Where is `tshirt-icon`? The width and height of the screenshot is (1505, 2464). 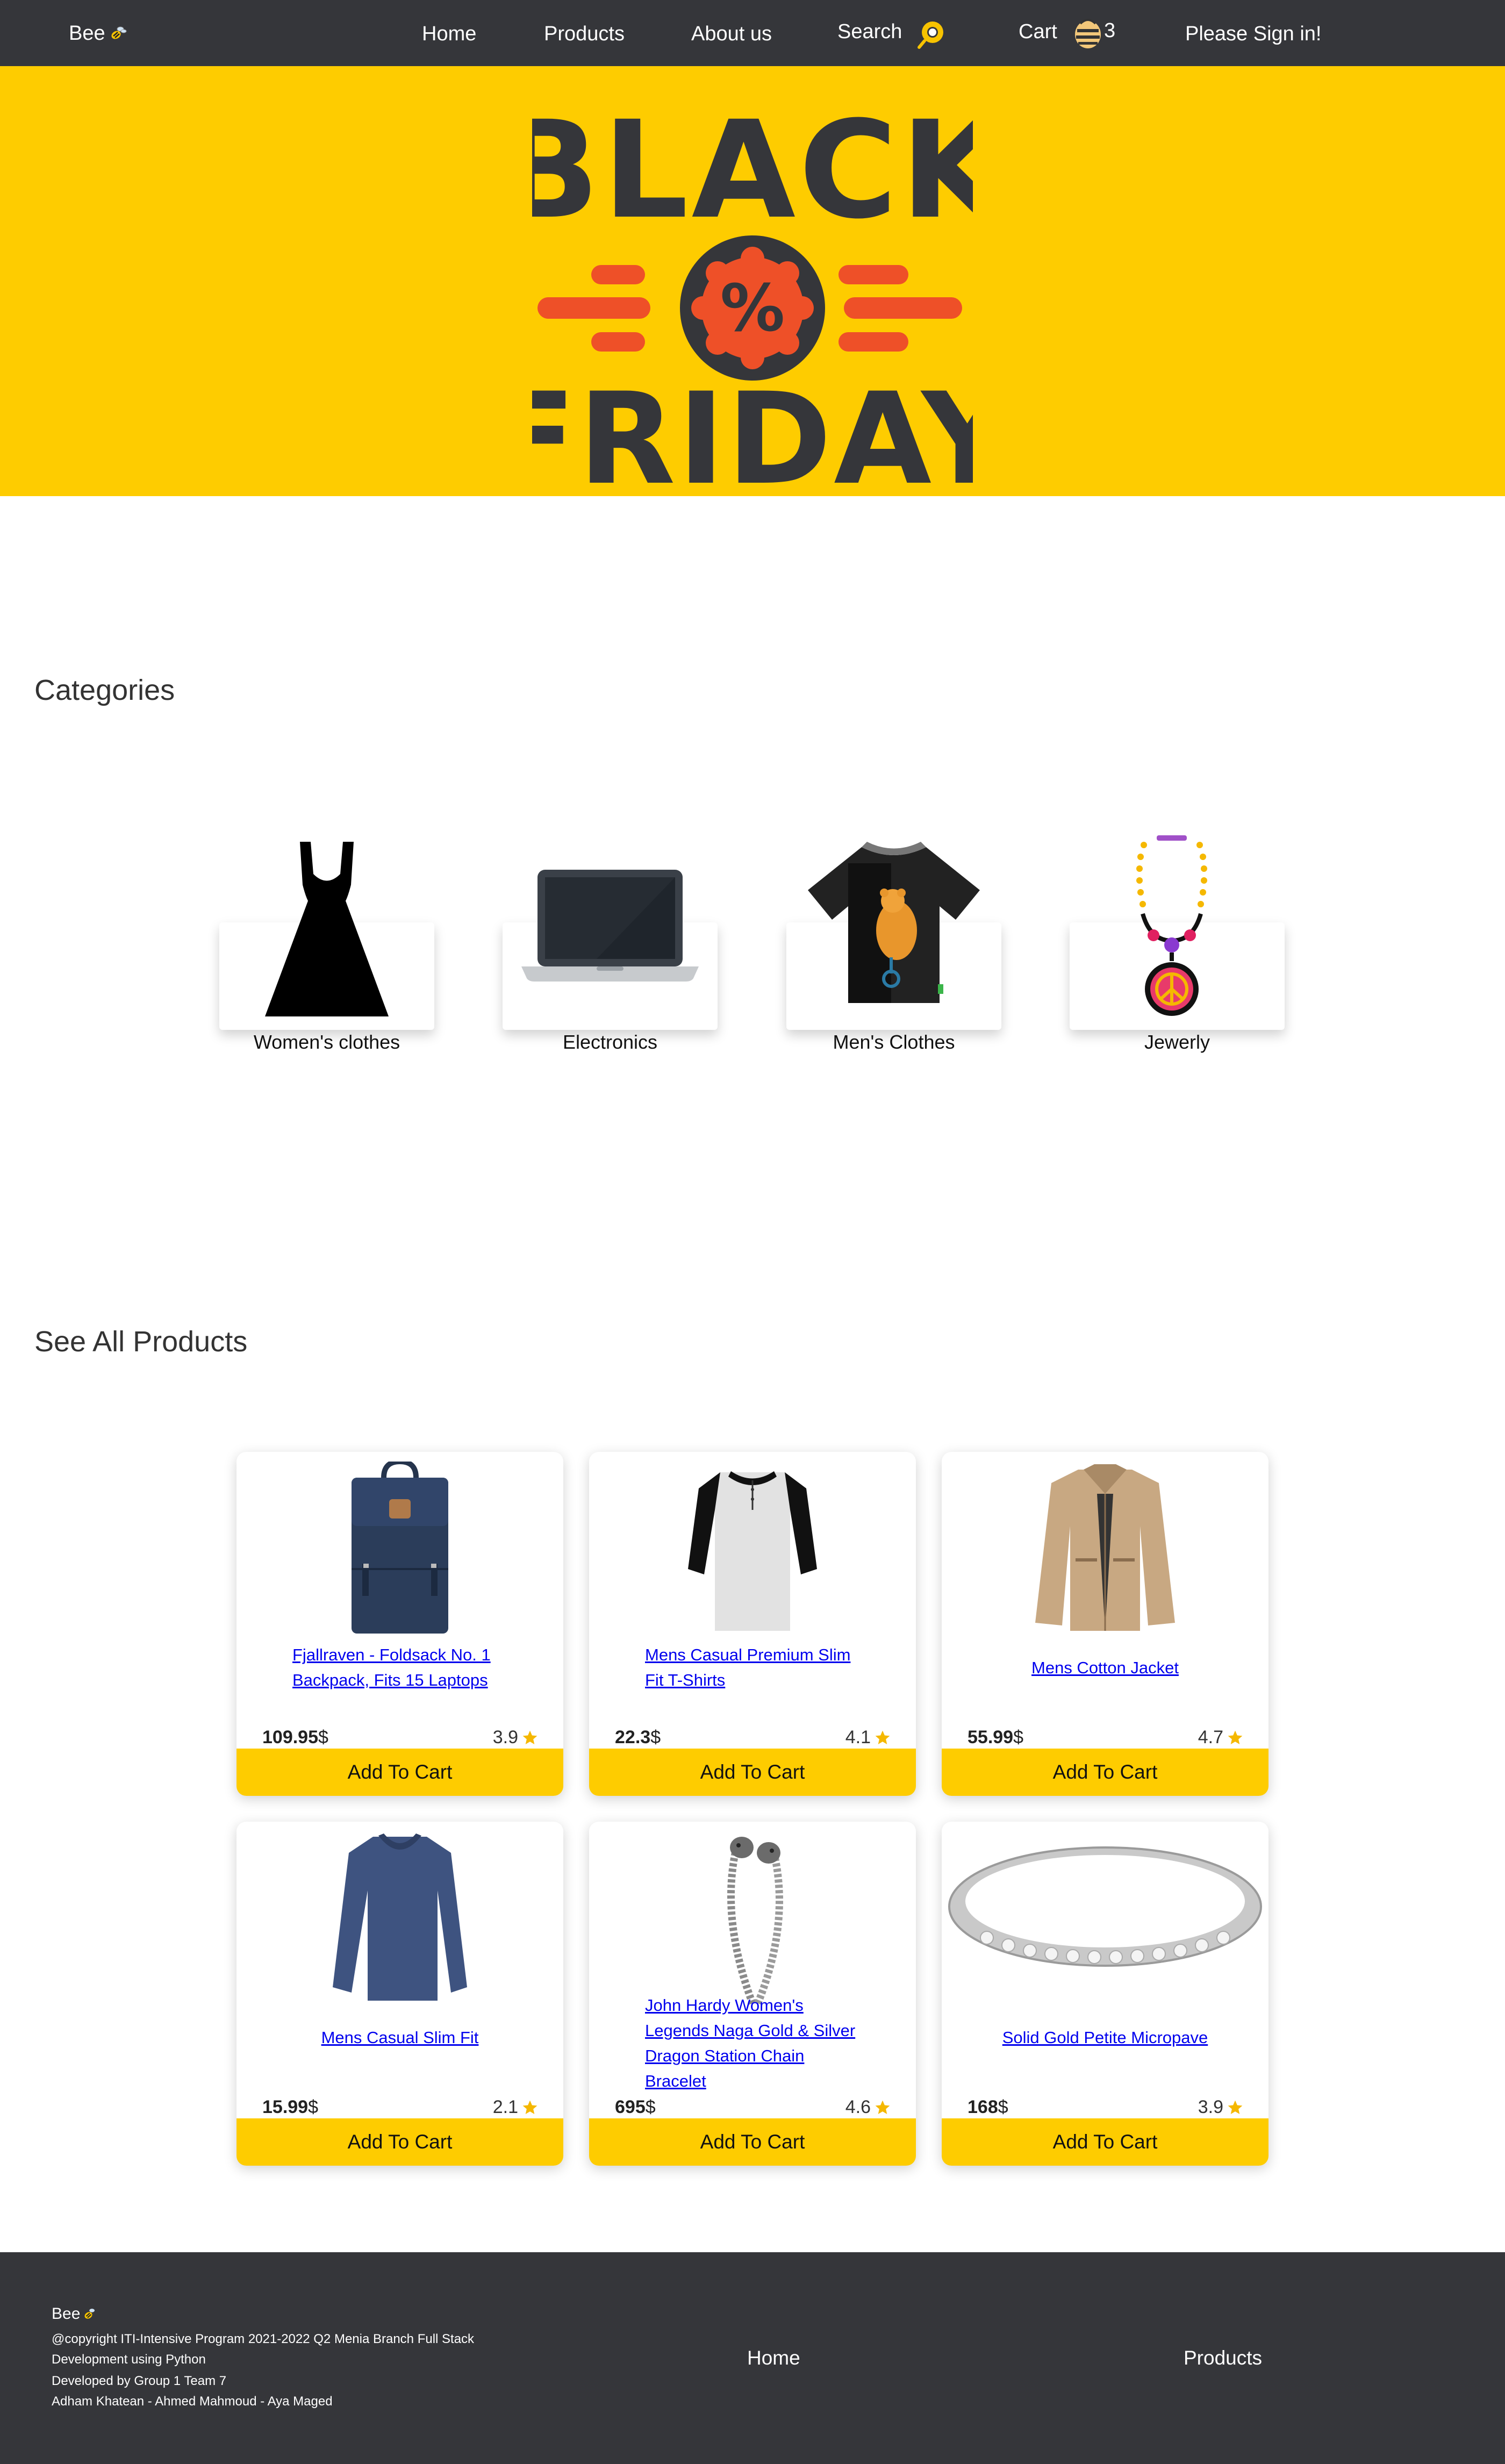
tshirt-icon is located at coordinates (894, 922).